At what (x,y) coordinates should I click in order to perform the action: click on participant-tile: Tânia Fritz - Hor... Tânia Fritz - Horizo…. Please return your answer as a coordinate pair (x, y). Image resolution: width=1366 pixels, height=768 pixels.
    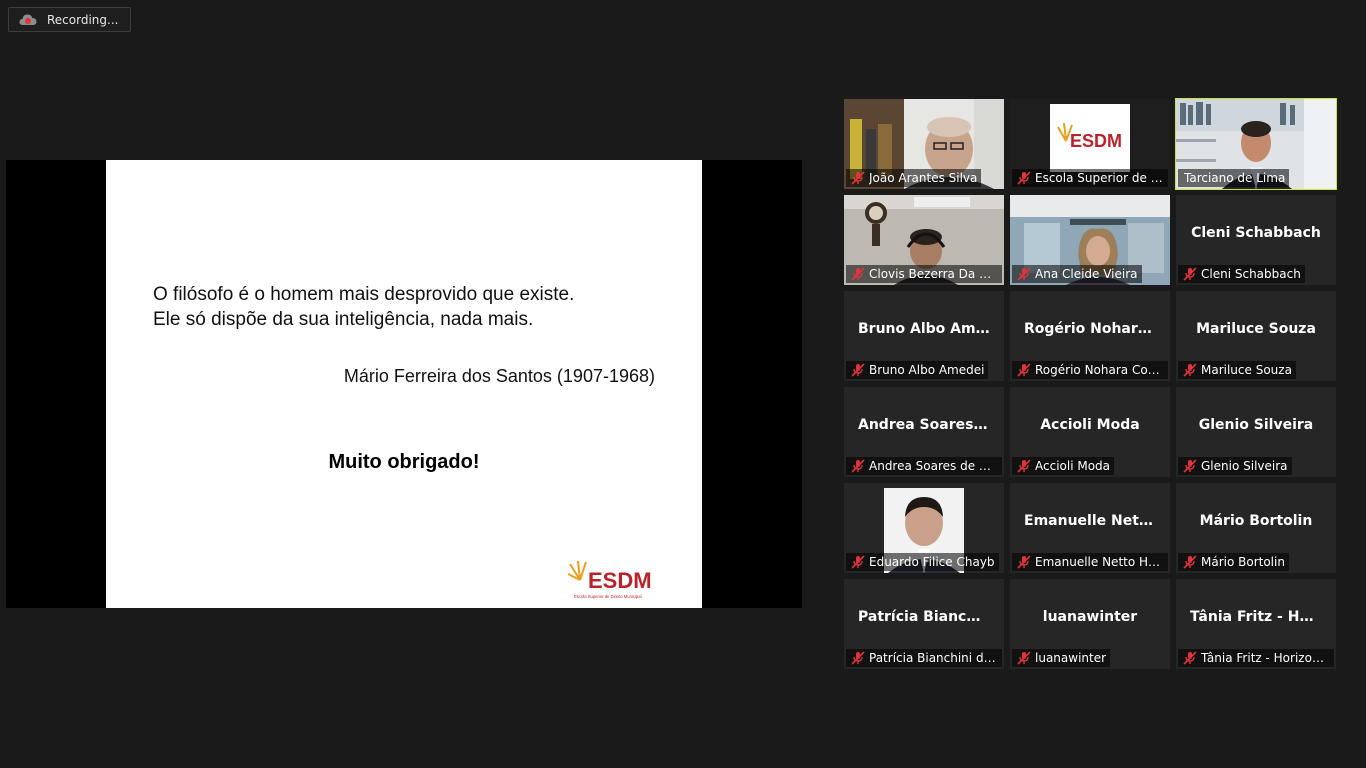
    Looking at the image, I should click on (1256, 624).